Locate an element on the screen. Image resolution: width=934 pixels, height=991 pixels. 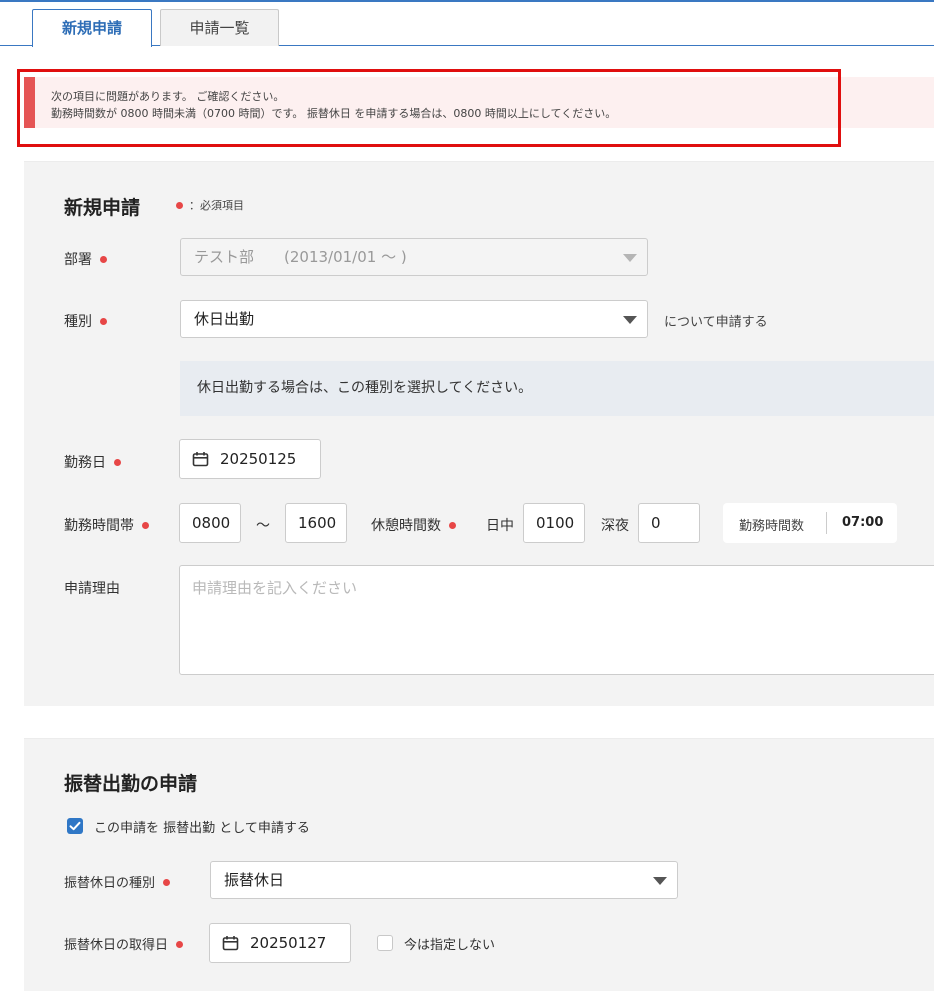
reason-textarea: 申請理由を記入ください is located at coordinates (556, 620).